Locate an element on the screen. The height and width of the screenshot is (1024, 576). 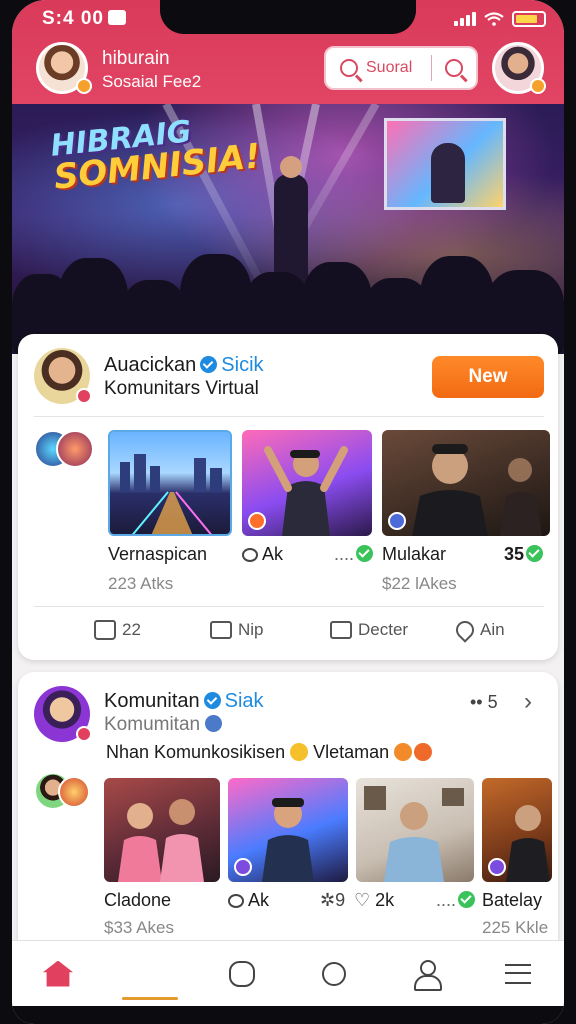
community-name: Komunitars Virtual is located at coordinates (181, 388).